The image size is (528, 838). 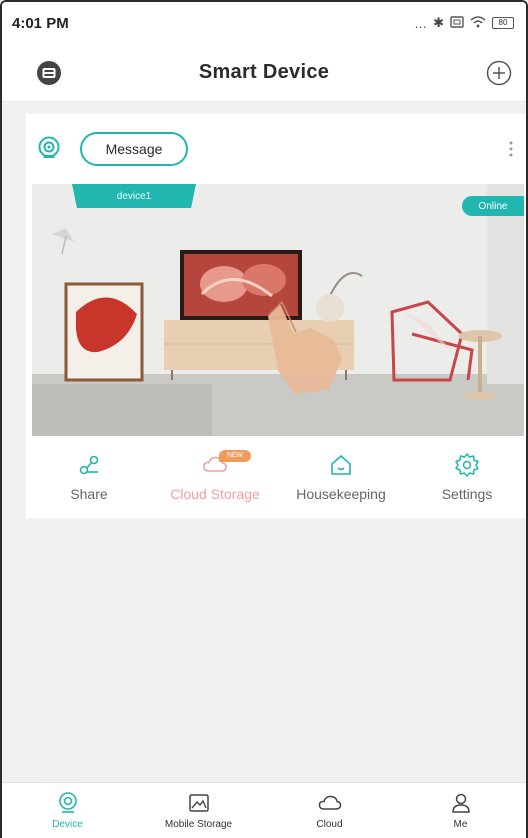 I want to click on nav-label-me: Me, so click(x=460, y=824).